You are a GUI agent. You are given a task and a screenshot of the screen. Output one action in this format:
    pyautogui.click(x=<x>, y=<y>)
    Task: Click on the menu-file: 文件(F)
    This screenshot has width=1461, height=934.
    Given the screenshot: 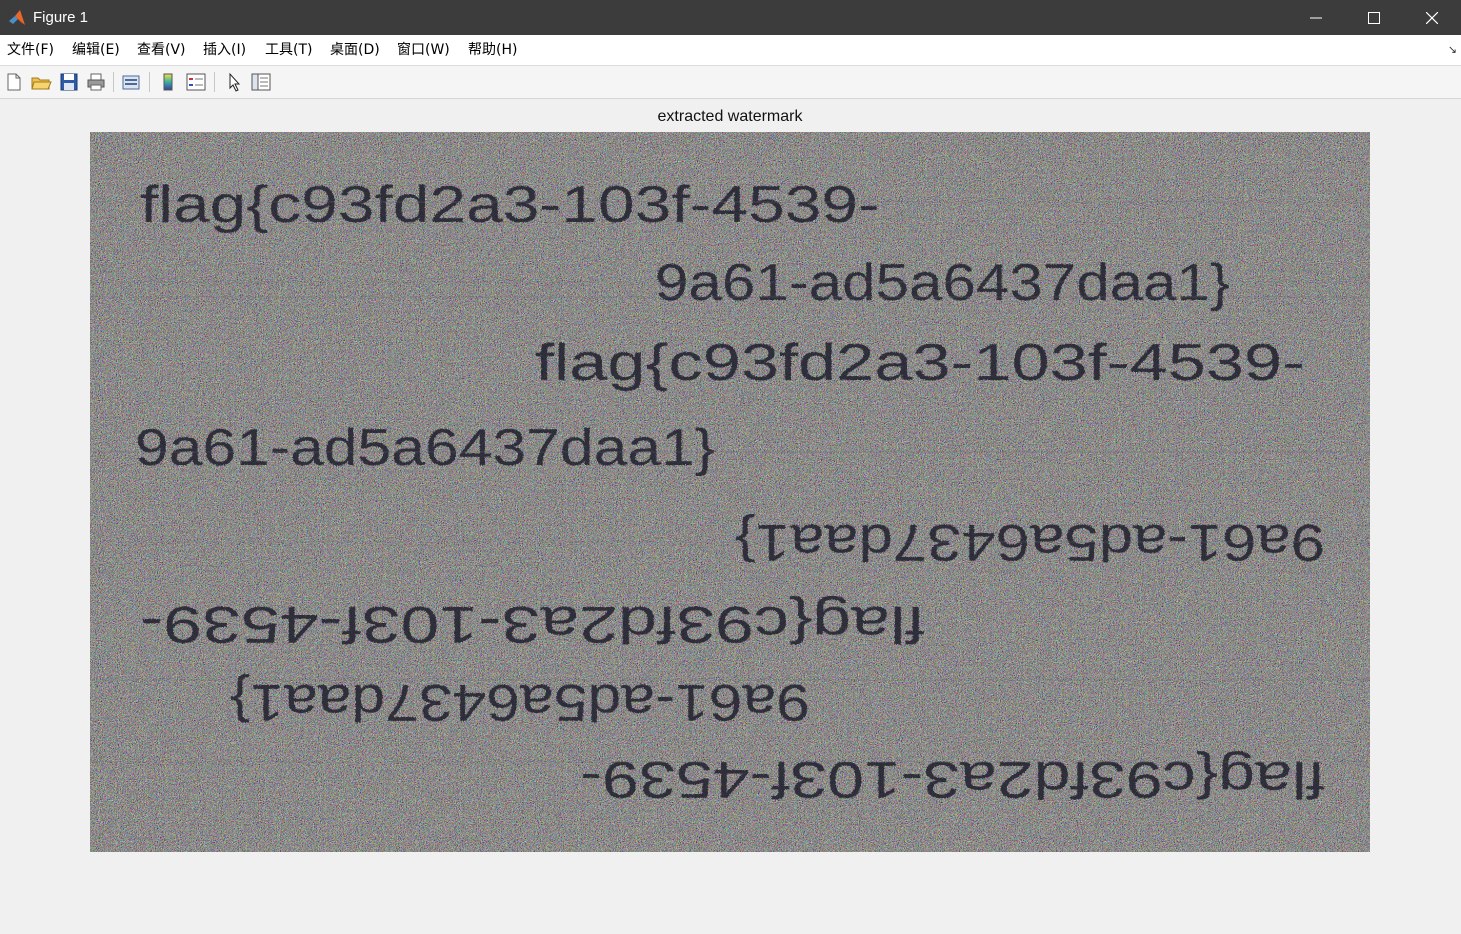 What is the action you would take?
    pyautogui.click(x=30, y=50)
    